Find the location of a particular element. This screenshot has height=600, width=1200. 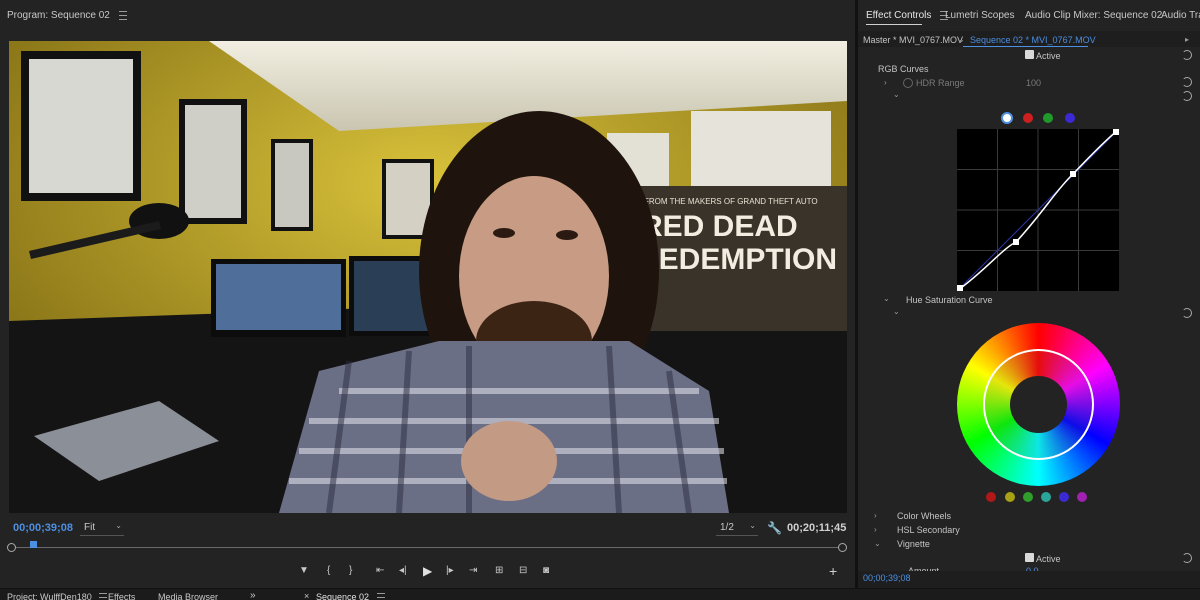

sequence-clip-label: Sequence 02 * MVI_0767.MOV is located at coordinates (1033, 40).